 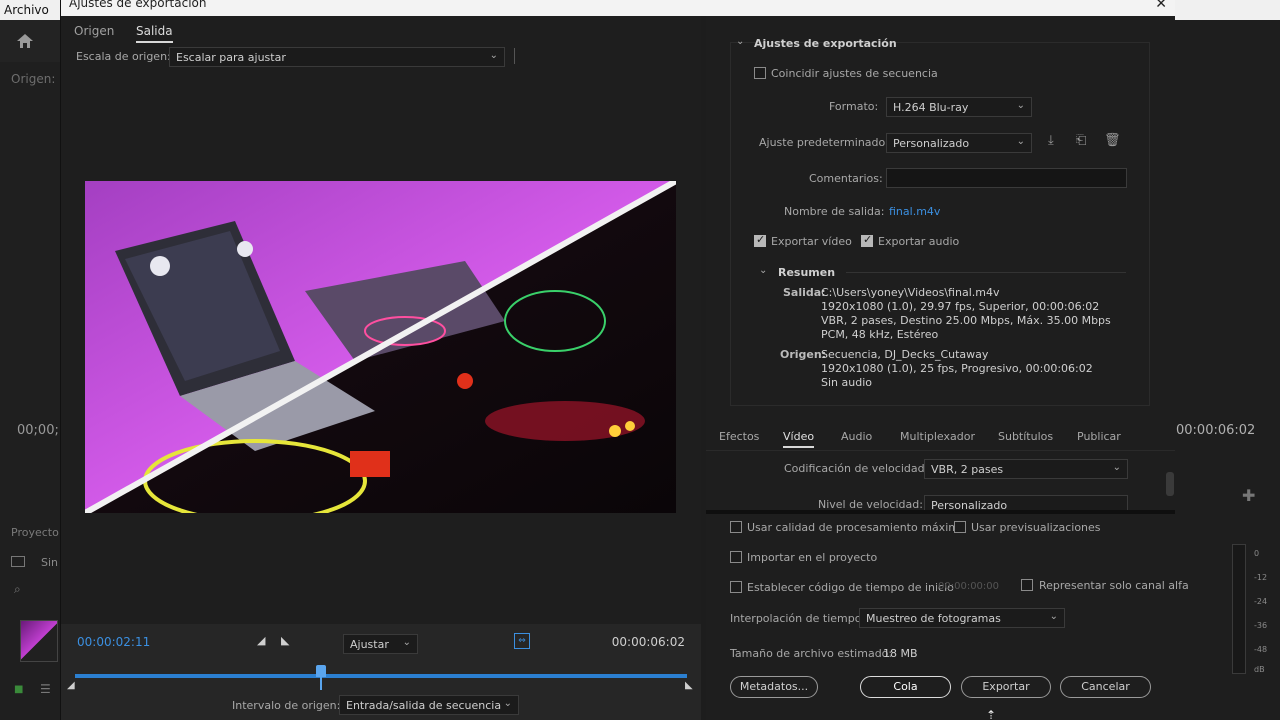 What do you see at coordinates (1261, 577) in the screenshot?
I see `meter-label: -12` at bounding box center [1261, 577].